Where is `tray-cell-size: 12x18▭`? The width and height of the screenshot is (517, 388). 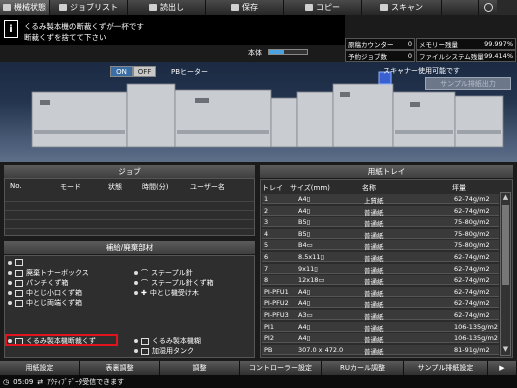
tray-cell-size: 12x18▭ is located at coordinates (311, 280).